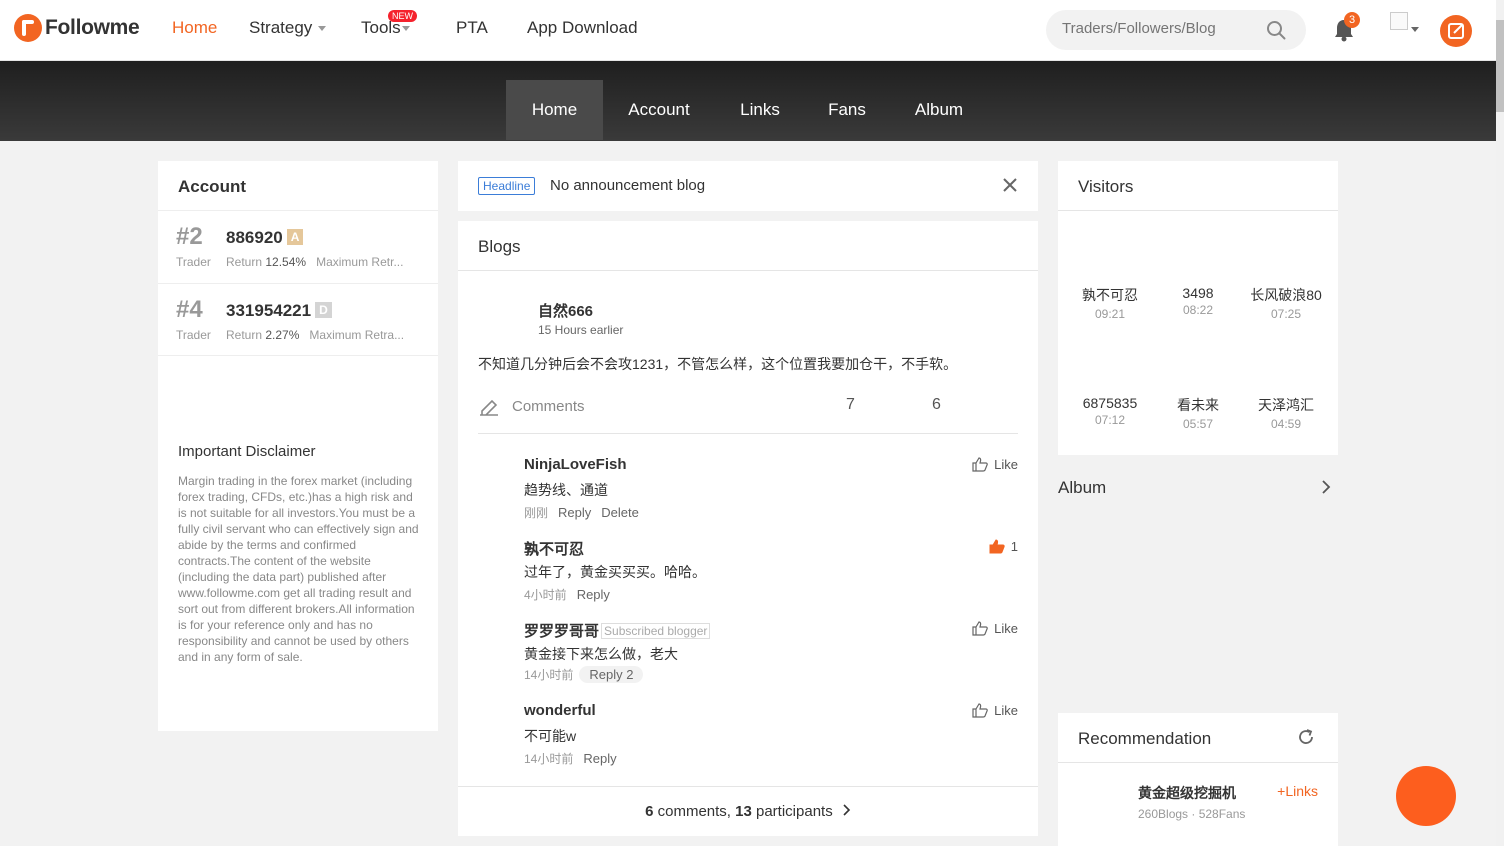 The height and width of the screenshot is (846, 1504). Describe the element at coordinates (997, 546) in the screenshot. I see `thumbs-up-filled-icon` at that location.